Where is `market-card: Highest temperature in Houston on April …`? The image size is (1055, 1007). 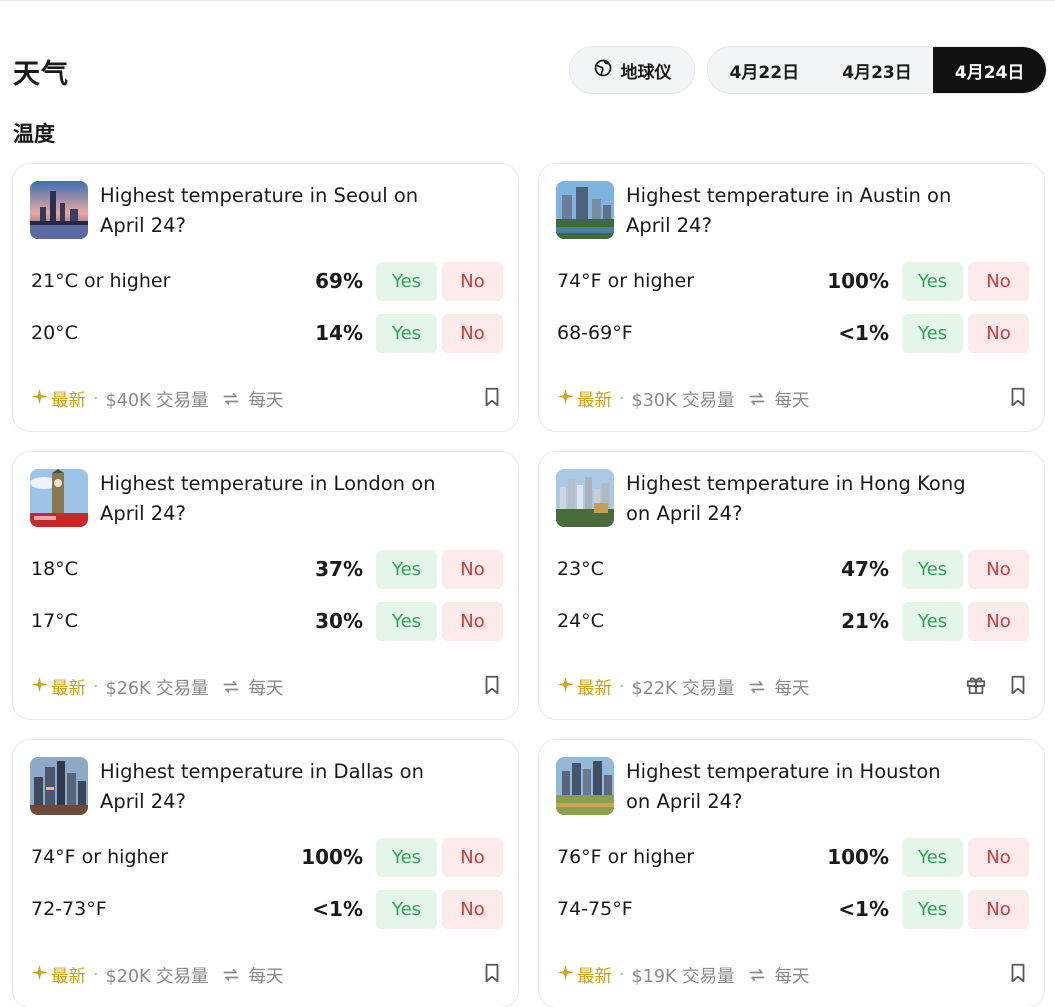
market-card: Highest temperature in Houston on April … is located at coordinates (791, 873).